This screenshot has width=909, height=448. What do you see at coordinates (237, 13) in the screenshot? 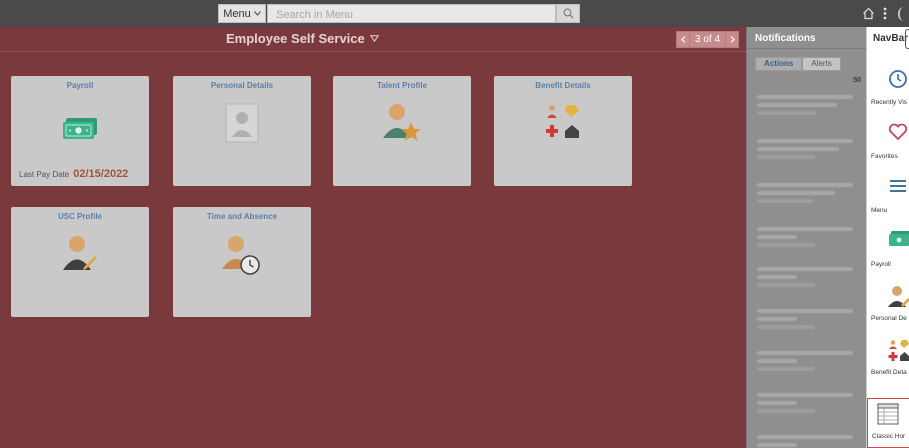
I see `menu-button-label: Menu` at bounding box center [237, 13].